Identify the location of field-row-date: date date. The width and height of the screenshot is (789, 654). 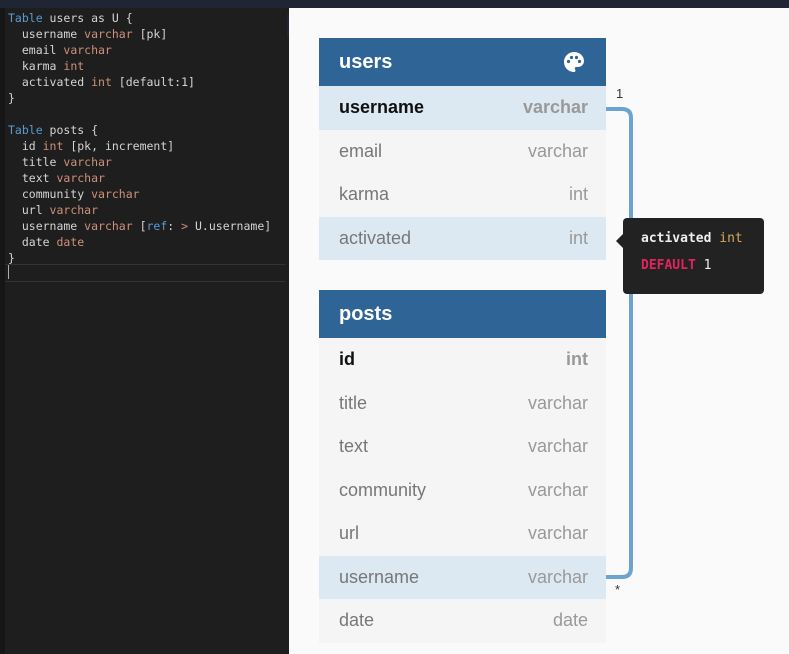
(462, 621).